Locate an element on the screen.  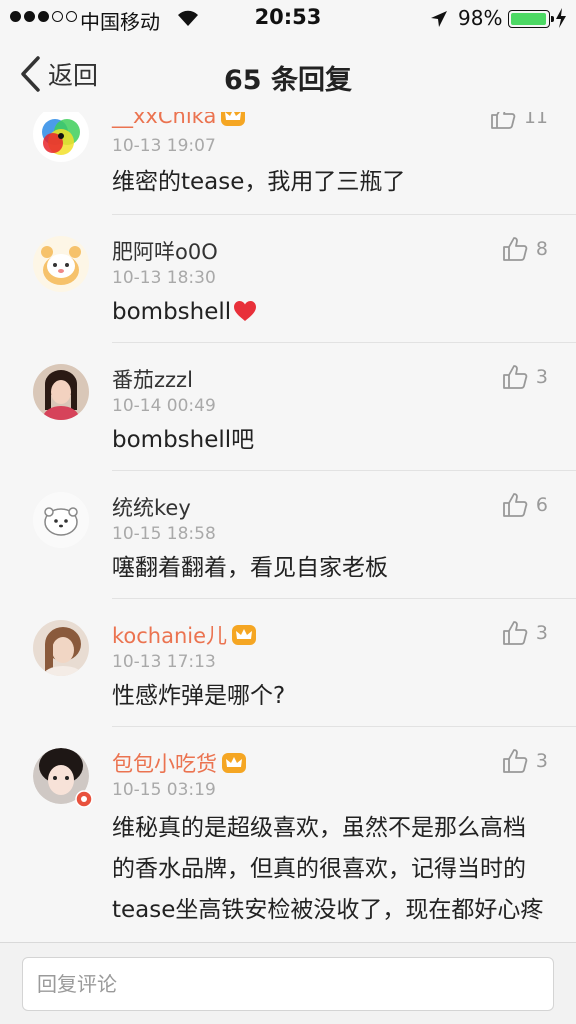
verified-badge-icon is located at coordinates (84, 799).